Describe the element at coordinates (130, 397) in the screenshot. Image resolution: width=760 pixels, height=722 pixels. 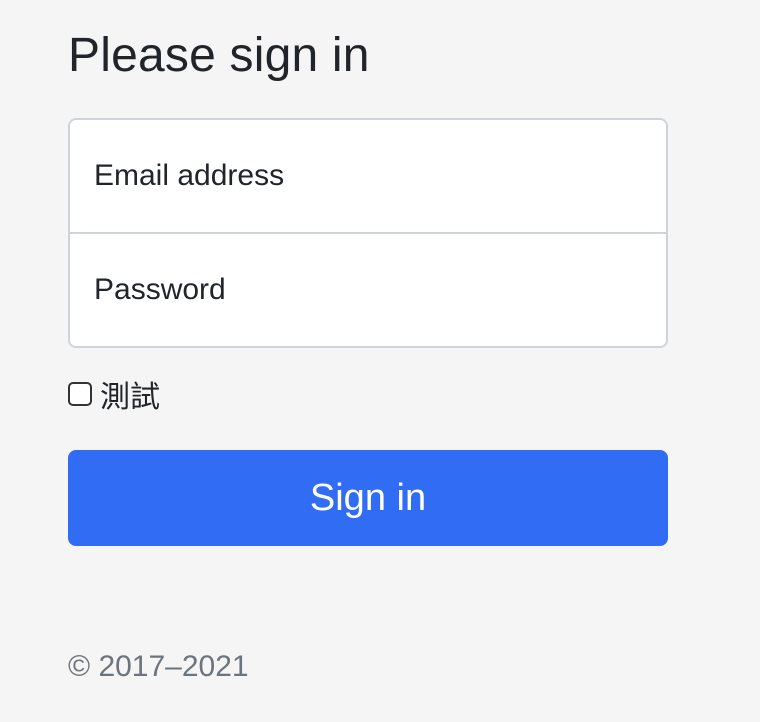
I see `checkbox-label: 測試` at that location.